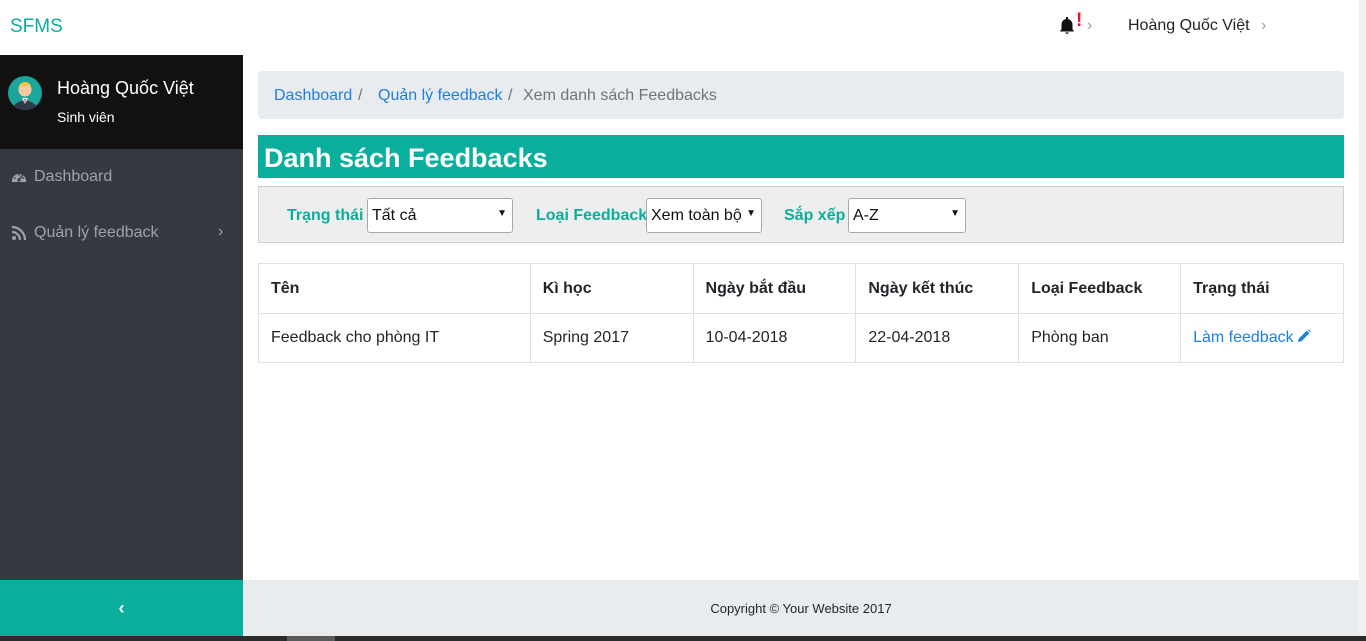 The image size is (1366, 641). Describe the element at coordinates (937, 338) in the screenshot. I see `cell-end-date: 22-04-2018` at that location.